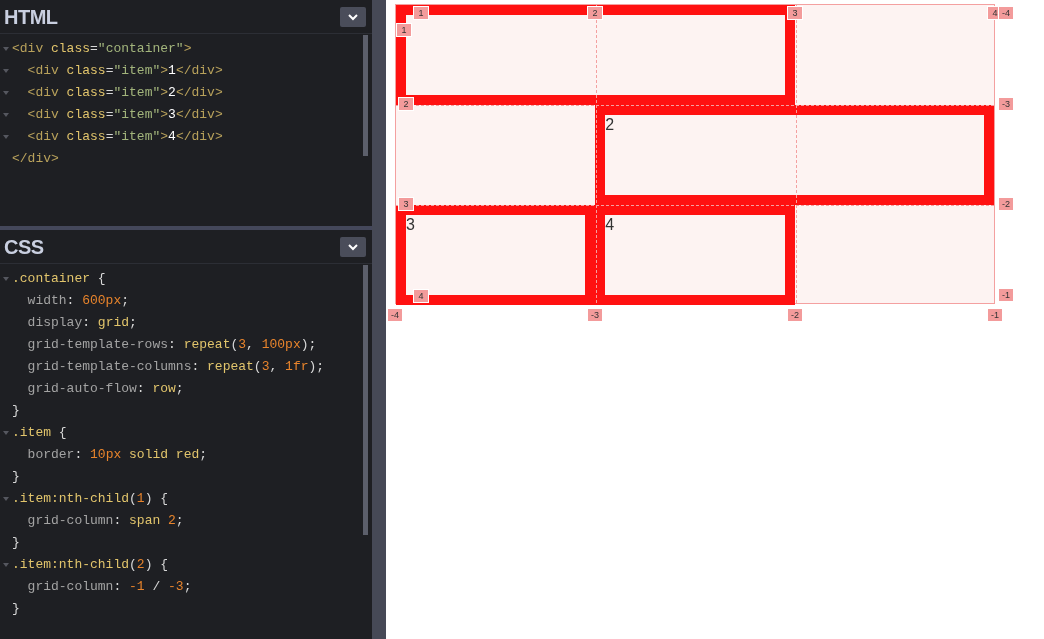 Image resolution: width=1044 pixels, height=639 pixels. Describe the element at coordinates (411, 225) in the screenshot. I see `item-label: 3` at that location.